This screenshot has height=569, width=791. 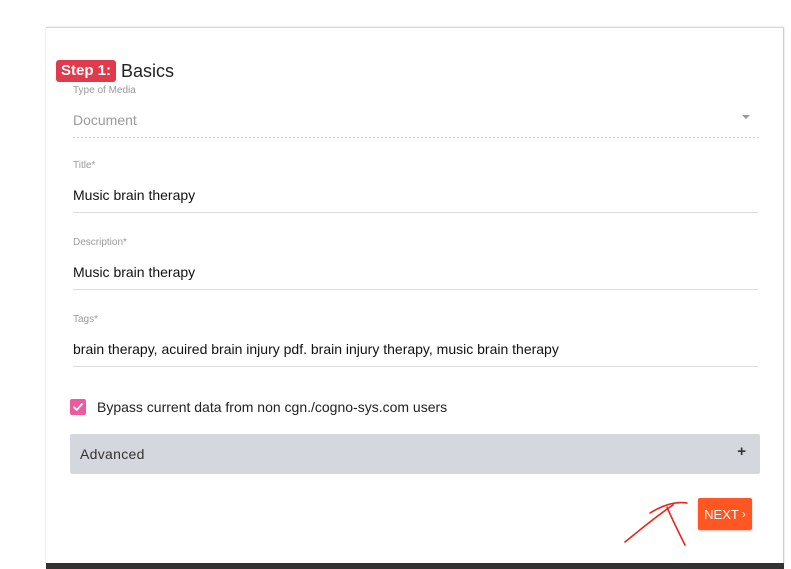 What do you see at coordinates (86, 71) in the screenshot?
I see `step-badge: Step 1:` at bounding box center [86, 71].